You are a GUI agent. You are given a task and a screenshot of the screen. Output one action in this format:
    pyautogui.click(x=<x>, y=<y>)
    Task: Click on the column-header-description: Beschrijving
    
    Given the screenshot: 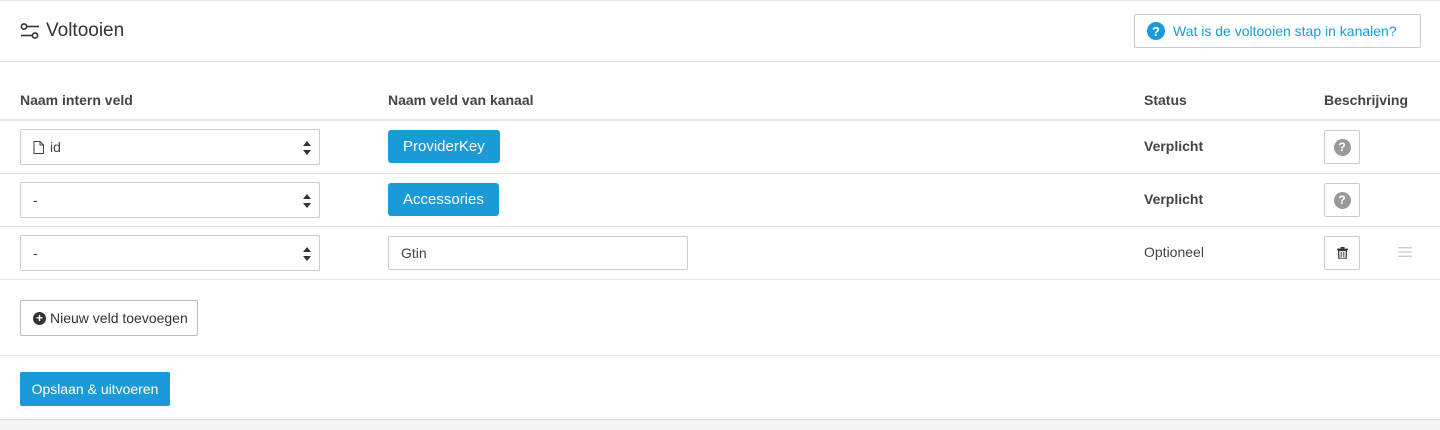 What is the action you would take?
    pyautogui.click(x=1366, y=100)
    